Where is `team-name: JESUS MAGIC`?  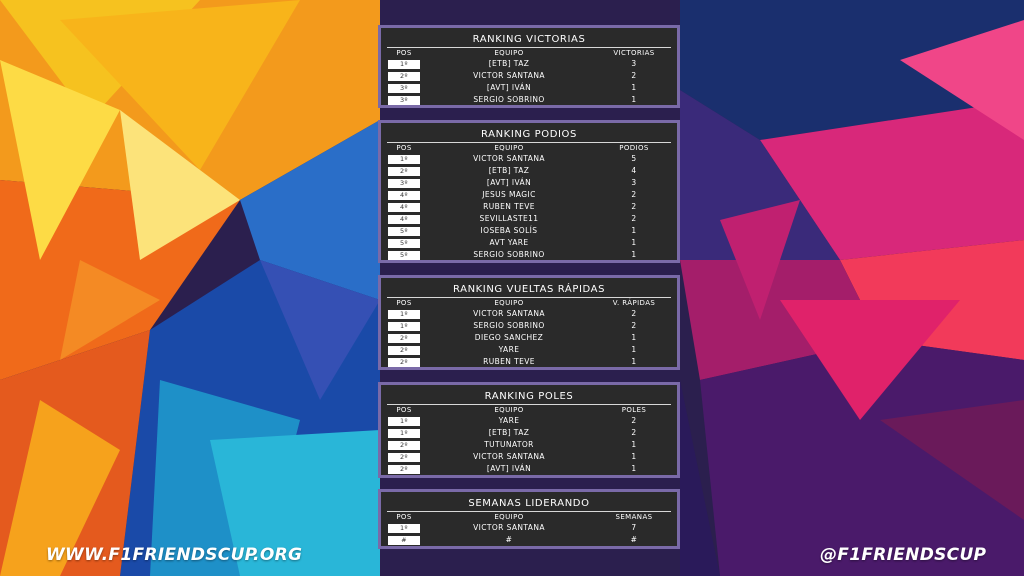 team-name: JESUS MAGIC is located at coordinates (509, 194).